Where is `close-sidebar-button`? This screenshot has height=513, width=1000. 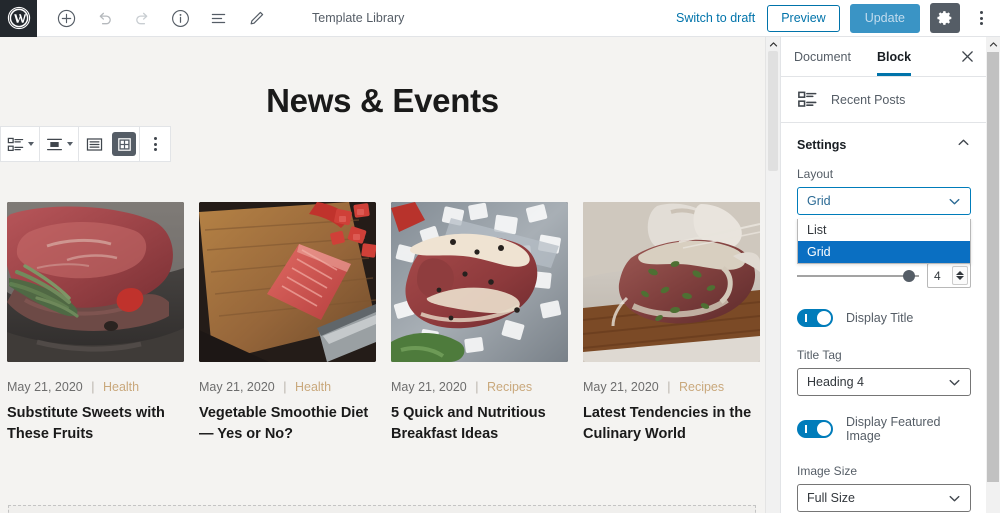 close-sidebar-button is located at coordinates (967, 56).